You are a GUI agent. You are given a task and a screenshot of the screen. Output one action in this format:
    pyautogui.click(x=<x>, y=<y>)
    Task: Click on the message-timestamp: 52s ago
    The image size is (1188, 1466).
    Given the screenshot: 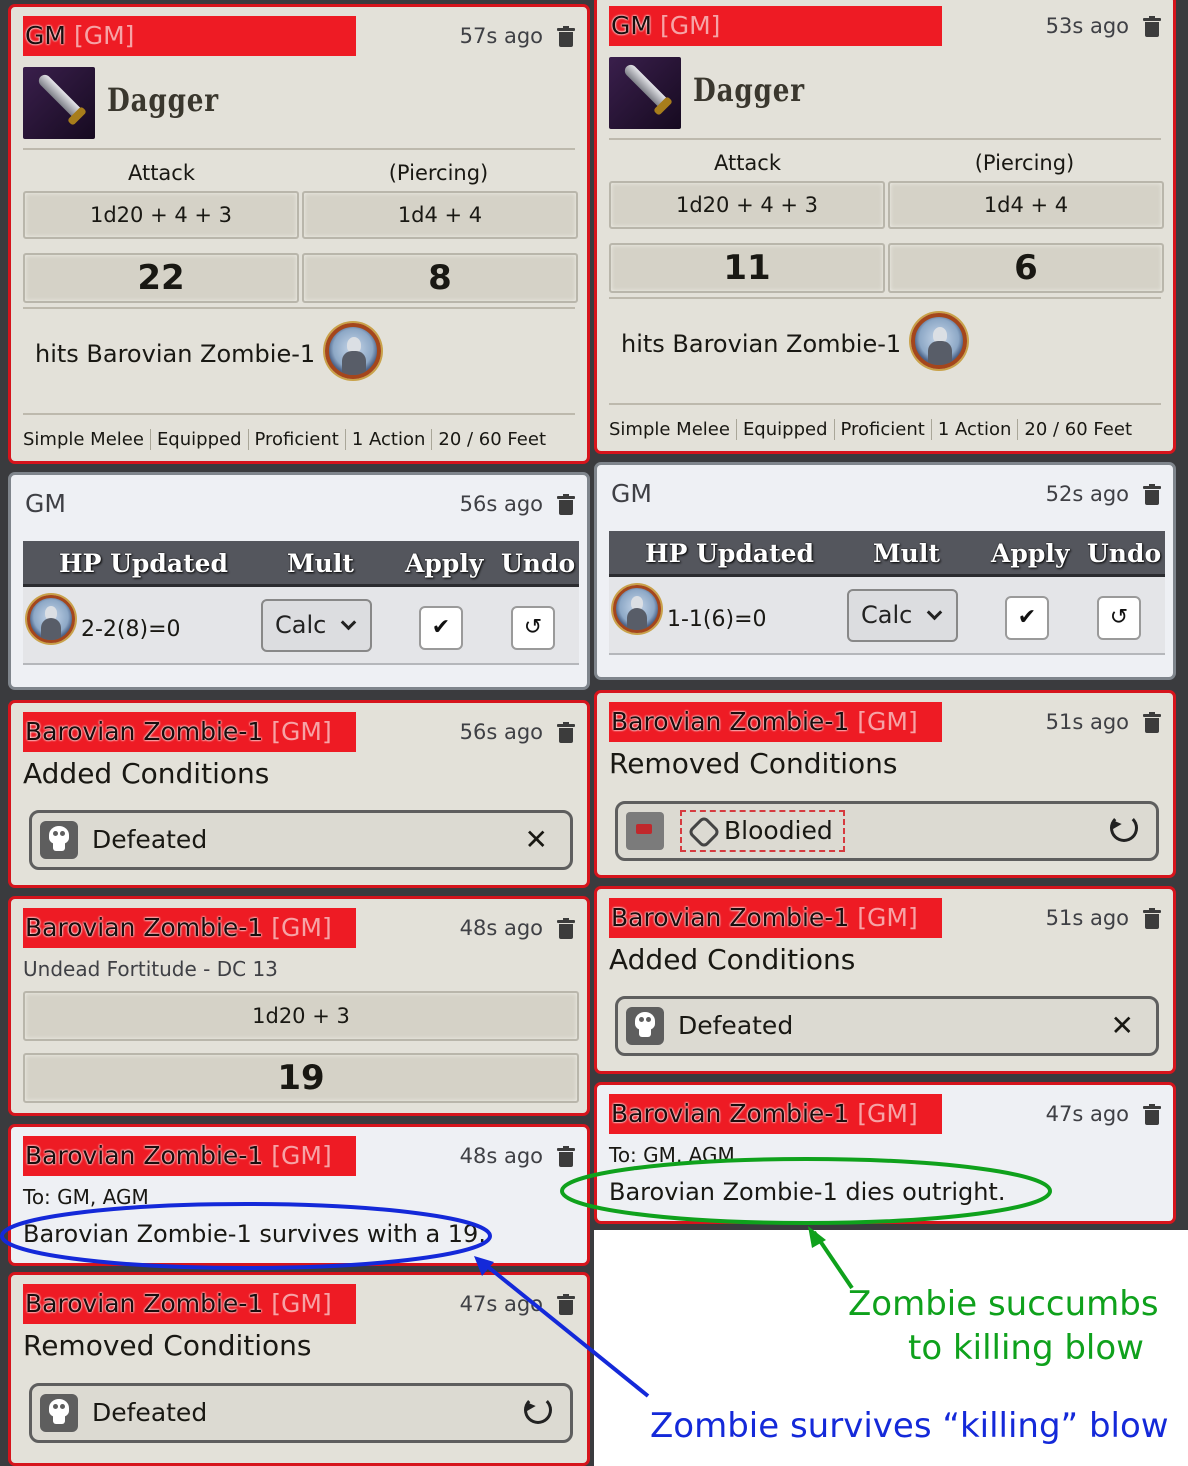 What is the action you would take?
    pyautogui.click(x=1087, y=494)
    